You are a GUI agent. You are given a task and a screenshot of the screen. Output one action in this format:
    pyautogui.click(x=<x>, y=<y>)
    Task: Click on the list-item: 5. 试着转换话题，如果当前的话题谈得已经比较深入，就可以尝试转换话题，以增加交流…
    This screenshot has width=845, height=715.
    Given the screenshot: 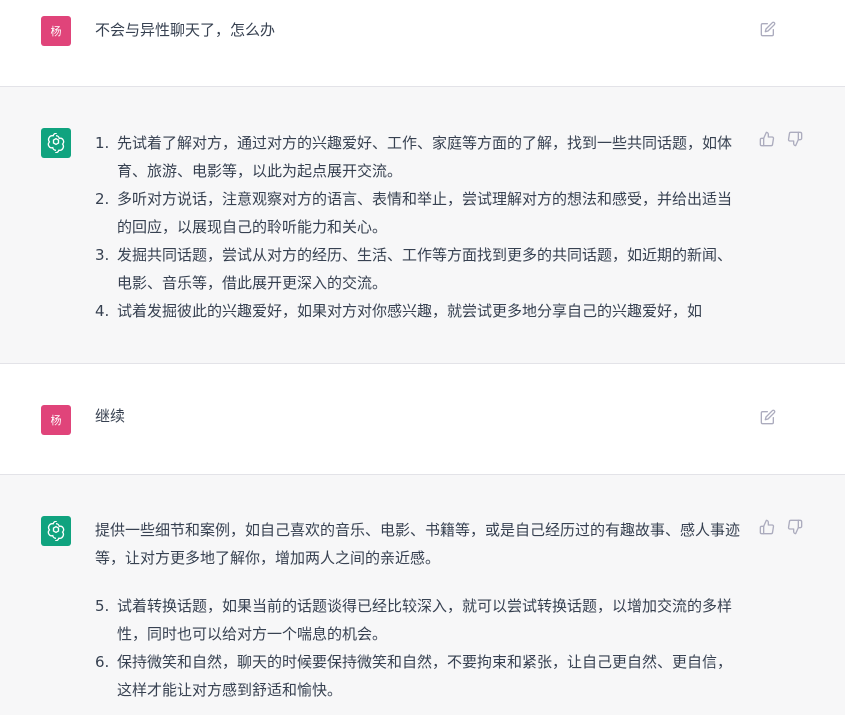 What is the action you would take?
    pyautogui.click(x=414, y=620)
    